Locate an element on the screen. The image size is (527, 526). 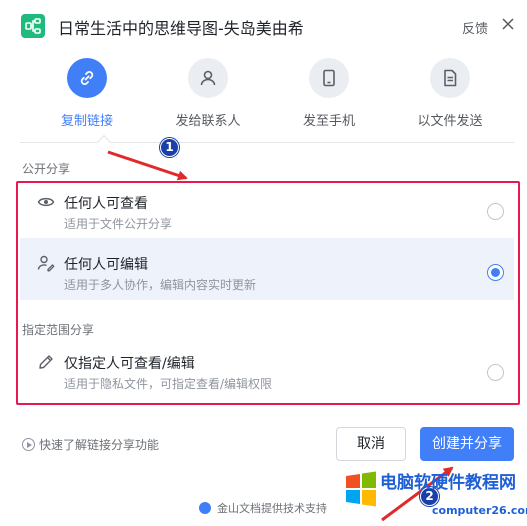
tabs-divider is located at coordinates (267, 142).